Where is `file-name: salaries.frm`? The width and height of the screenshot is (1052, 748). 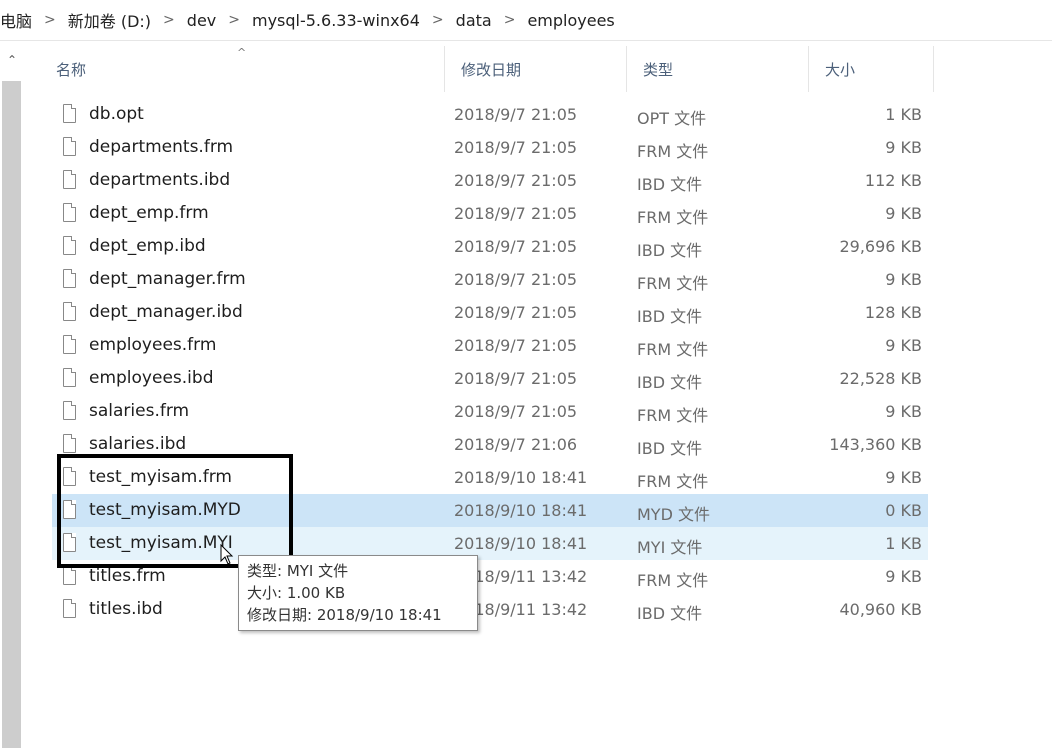
file-name: salaries.frm is located at coordinates (139, 411).